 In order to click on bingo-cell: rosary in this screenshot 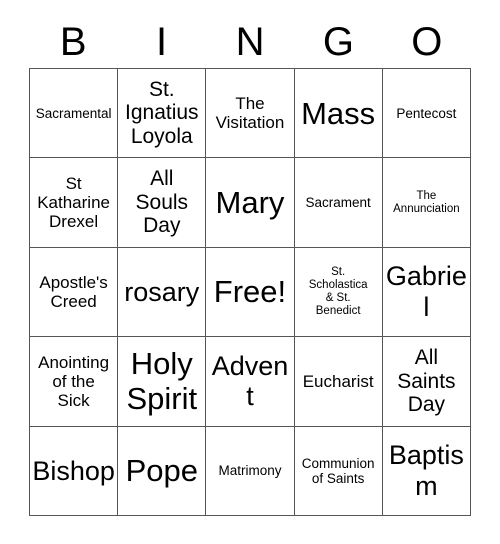, I will do `click(162, 292)`.